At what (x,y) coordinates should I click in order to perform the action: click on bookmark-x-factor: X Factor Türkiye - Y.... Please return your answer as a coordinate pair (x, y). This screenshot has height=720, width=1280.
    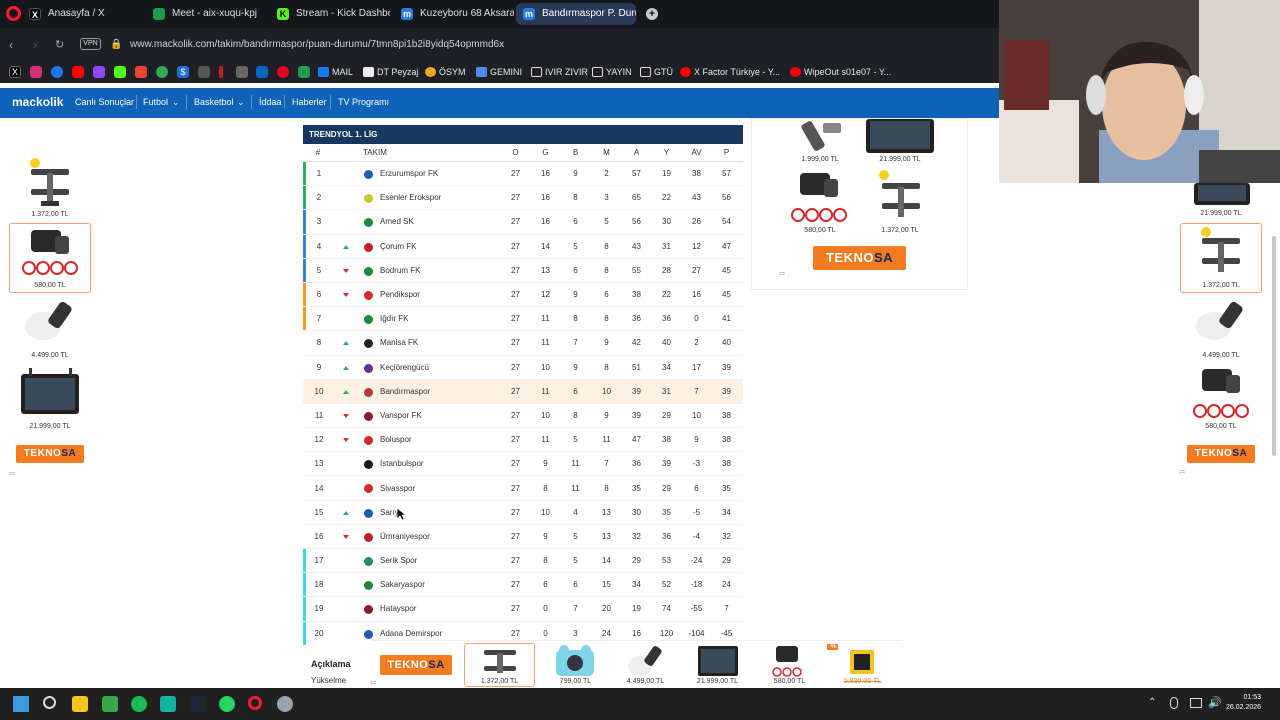
    Looking at the image, I should click on (730, 72).